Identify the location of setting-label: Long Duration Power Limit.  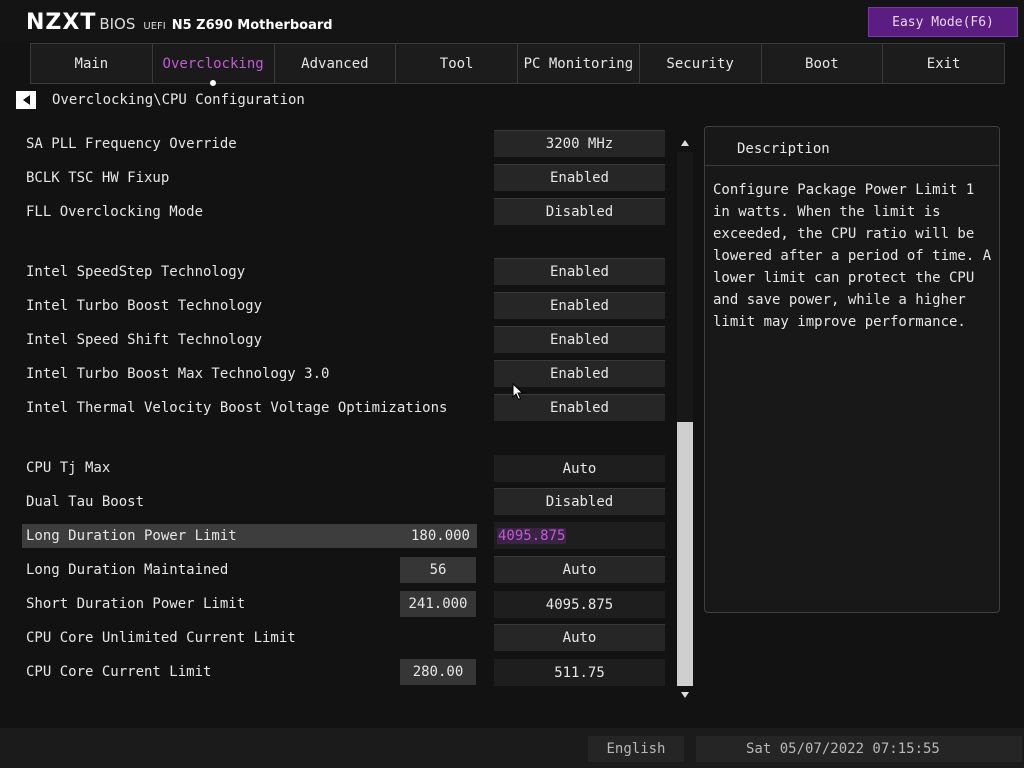
(131, 536).